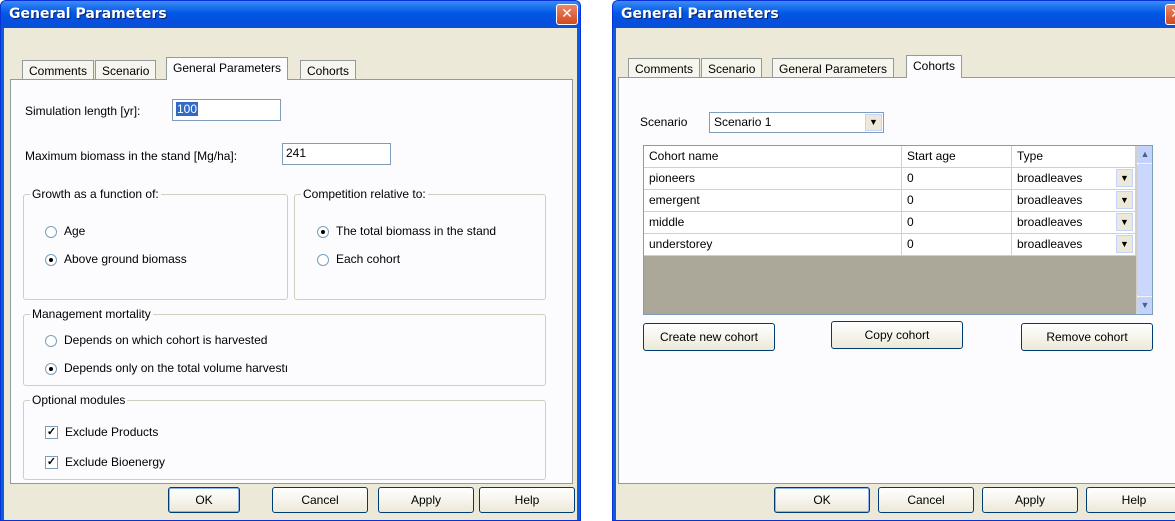 This screenshot has height=521, width=1175. Describe the element at coordinates (51, 232) in the screenshot. I see `radio-age` at that location.